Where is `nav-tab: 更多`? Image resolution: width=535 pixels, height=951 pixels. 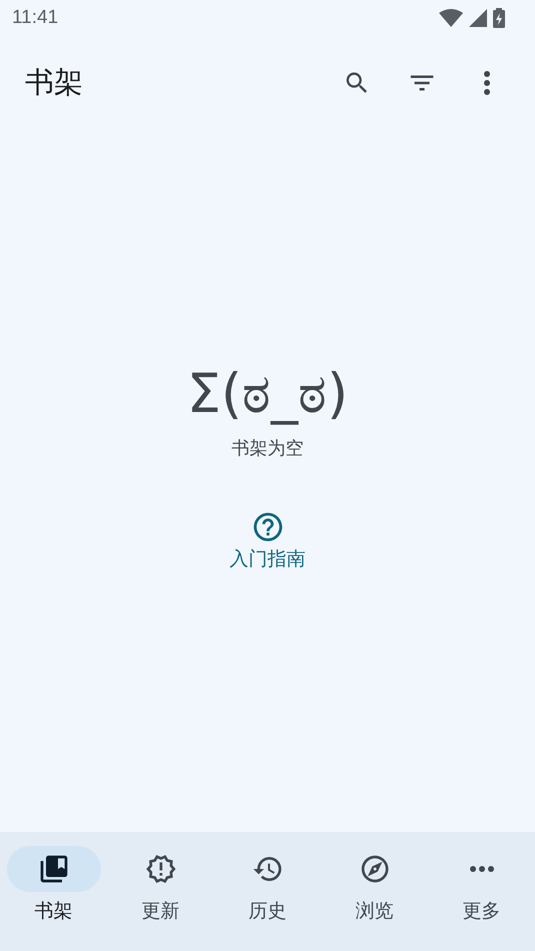
nav-tab: 更多 is located at coordinates (481, 891).